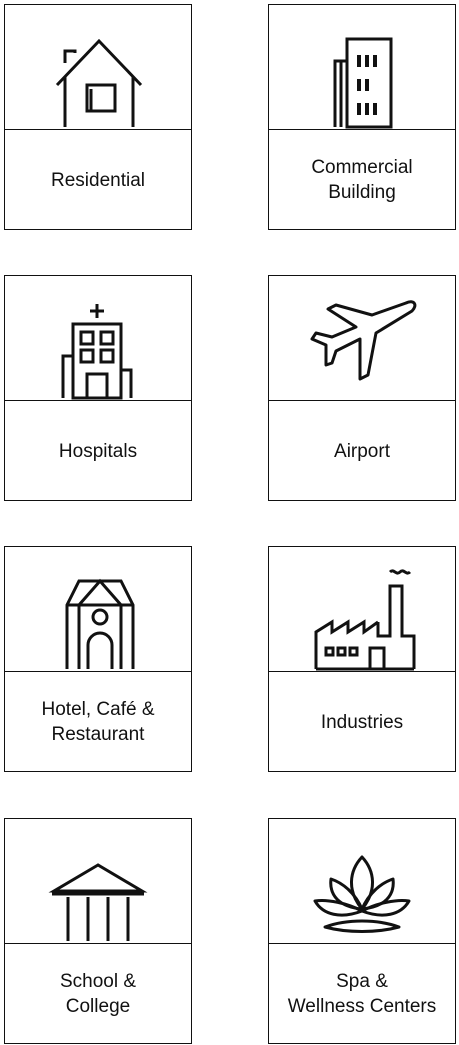 The width and height of the screenshot is (459, 1045). What do you see at coordinates (98, 722) in the screenshot?
I see `category-label: Hotel, Café & Restaurant` at bounding box center [98, 722].